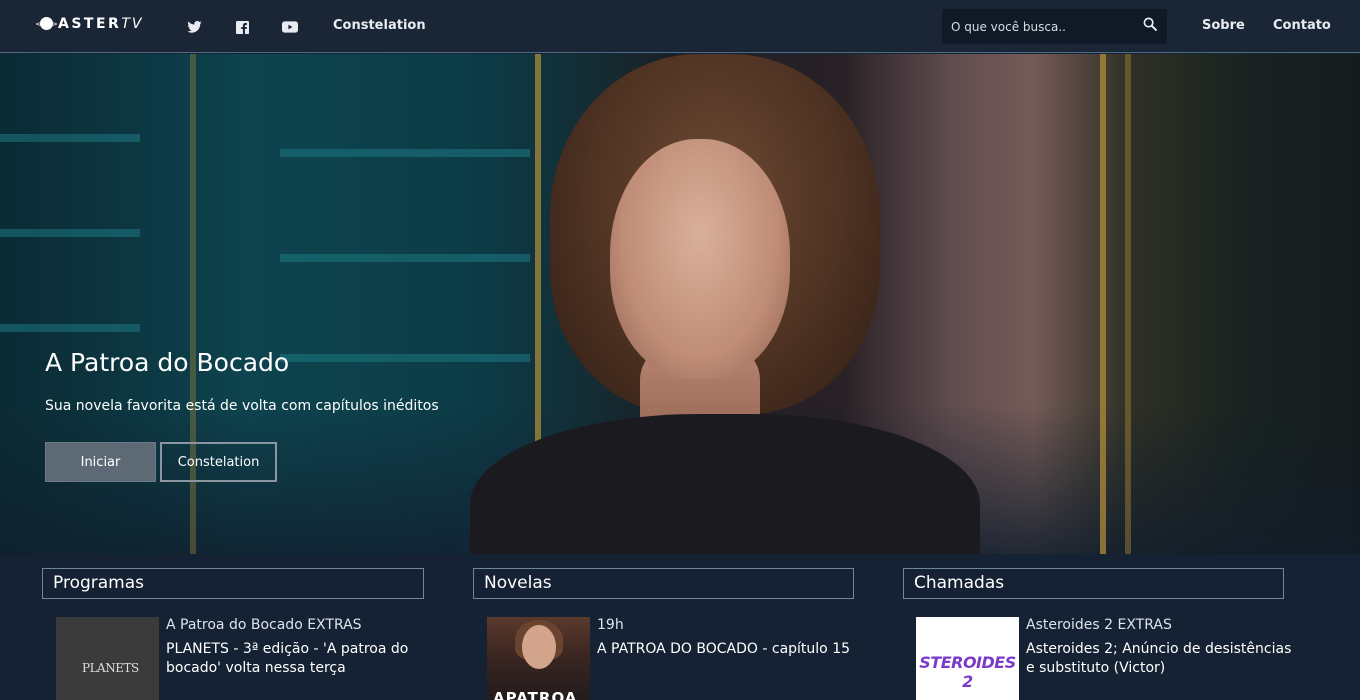 This screenshot has width=1360, height=700. What do you see at coordinates (663, 583) in the screenshot?
I see `section-header-novelas: Novelas` at bounding box center [663, 583].